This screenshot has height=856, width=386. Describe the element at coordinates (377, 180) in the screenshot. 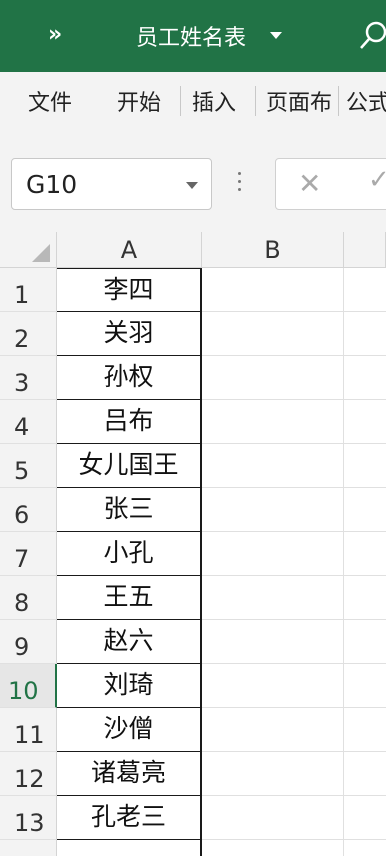

I see `confirm-icon: ✓` at that location.